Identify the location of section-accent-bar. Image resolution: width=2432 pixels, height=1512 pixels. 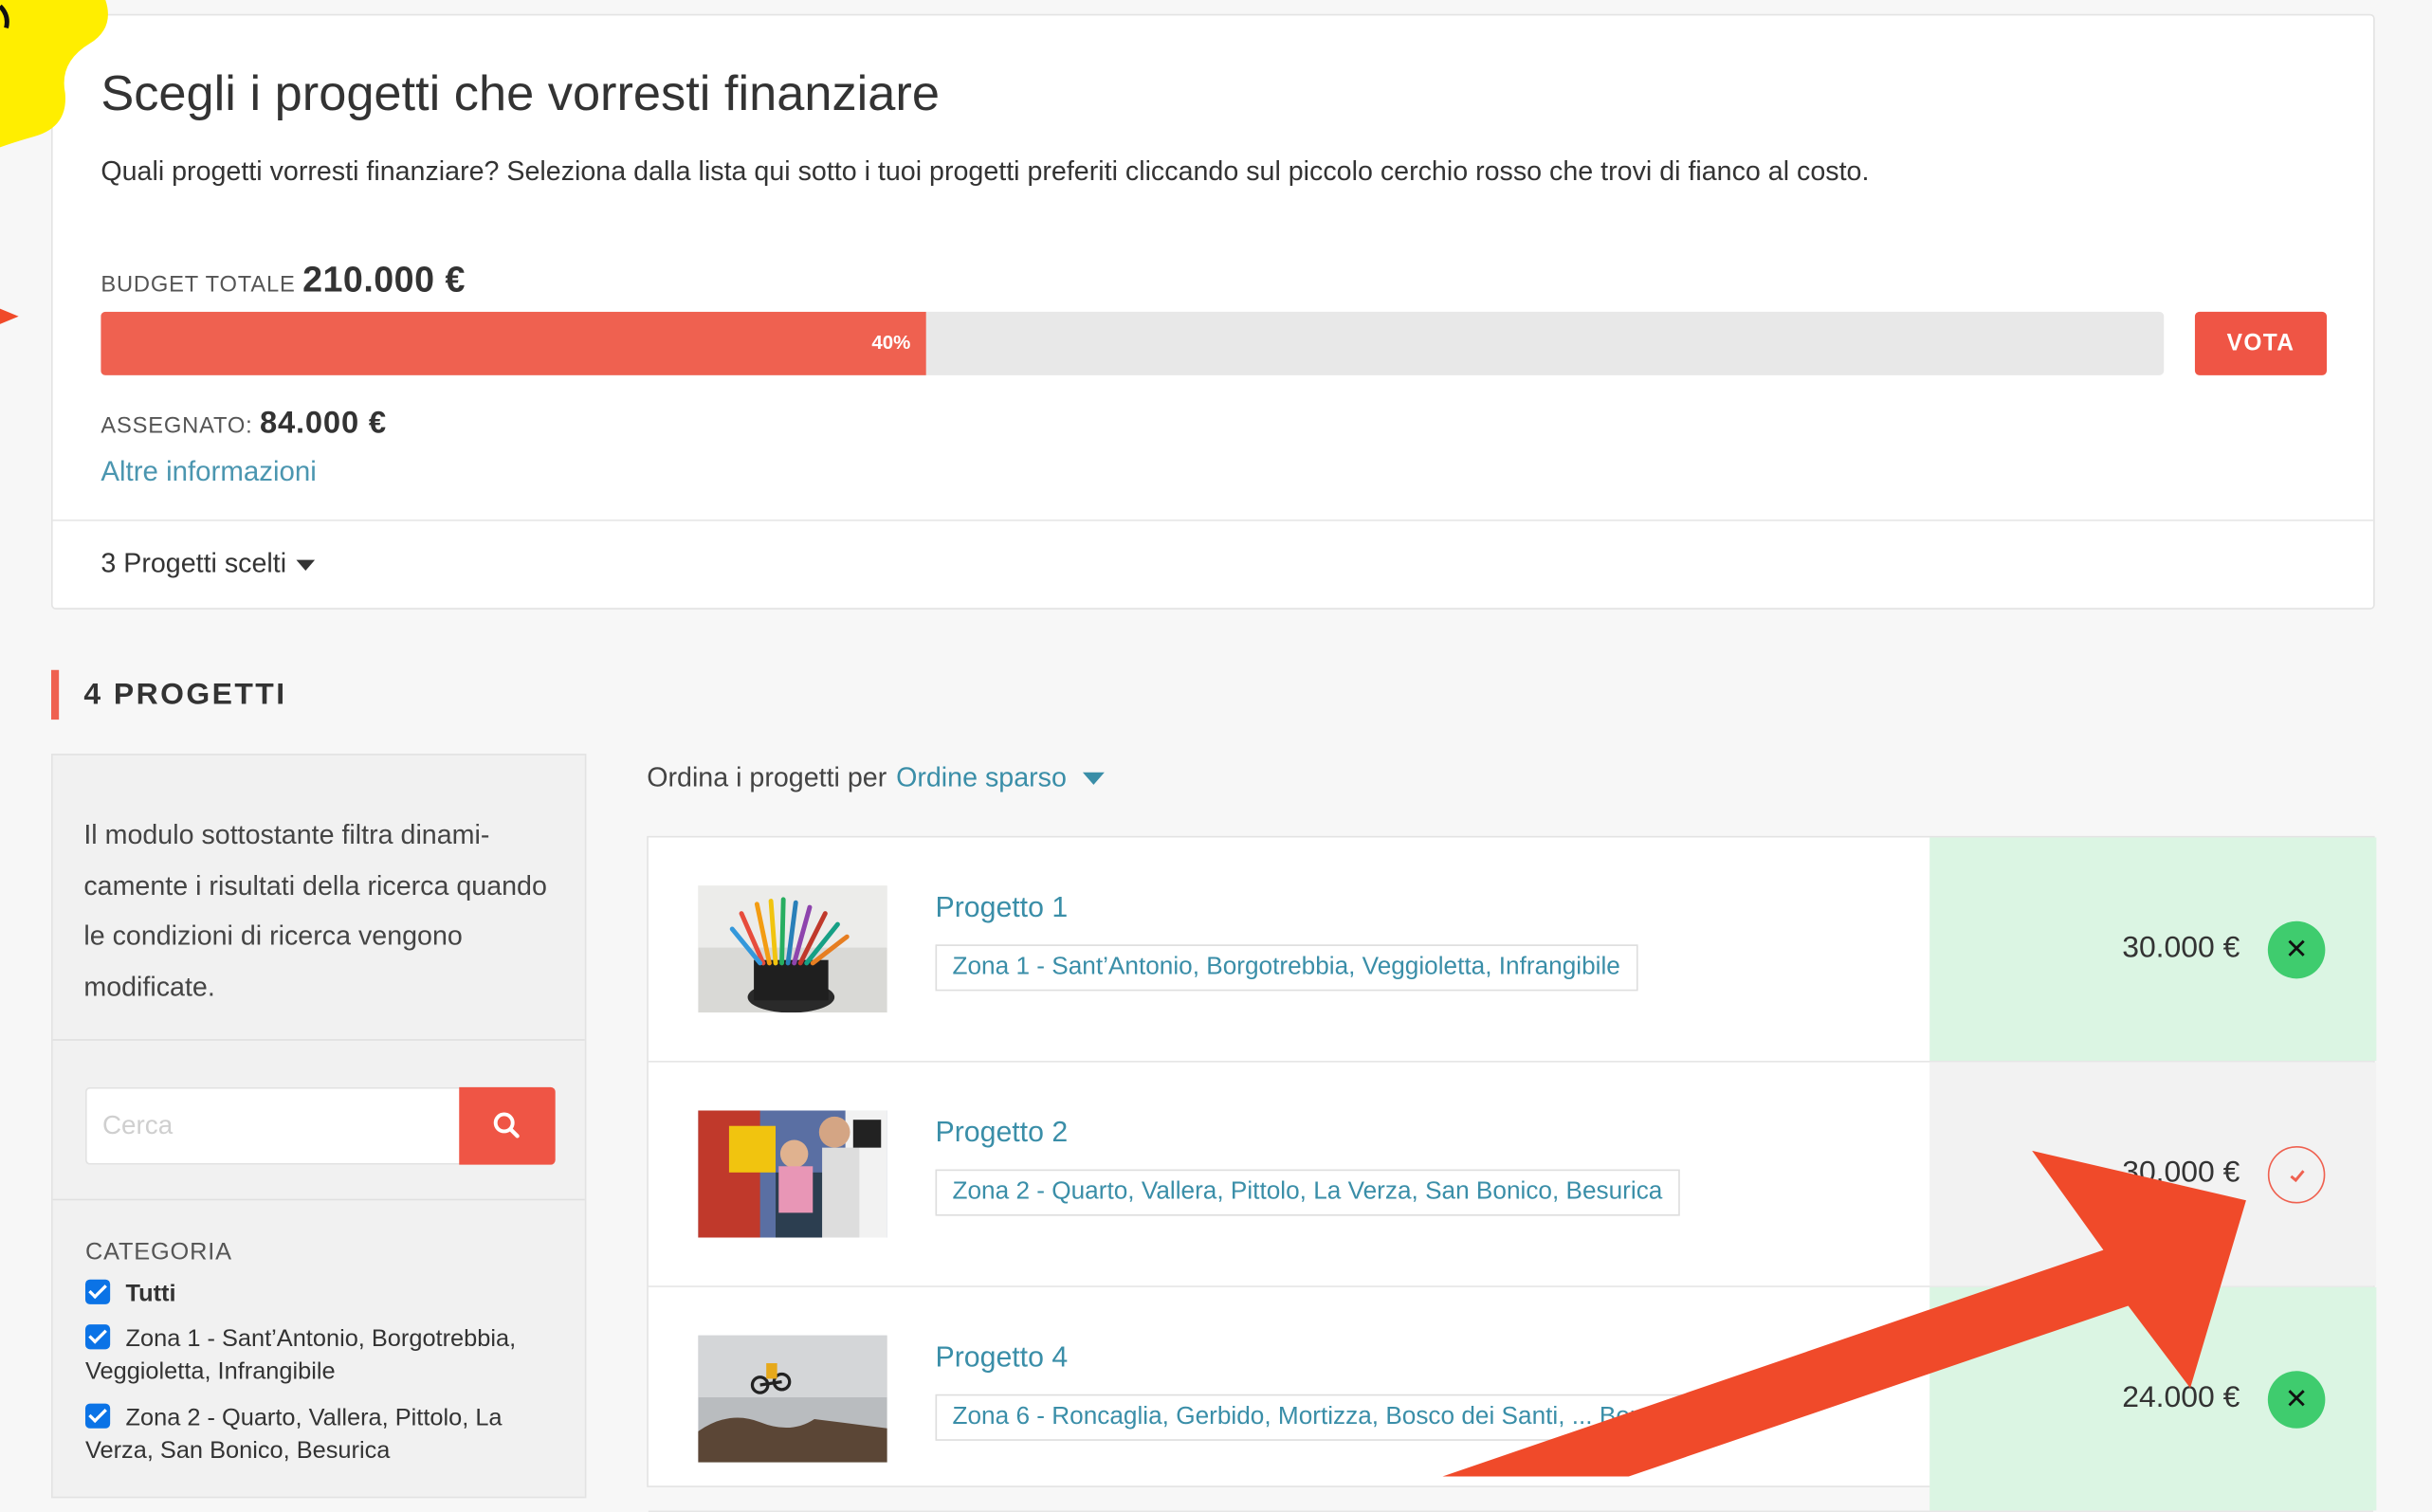
(55, 694).